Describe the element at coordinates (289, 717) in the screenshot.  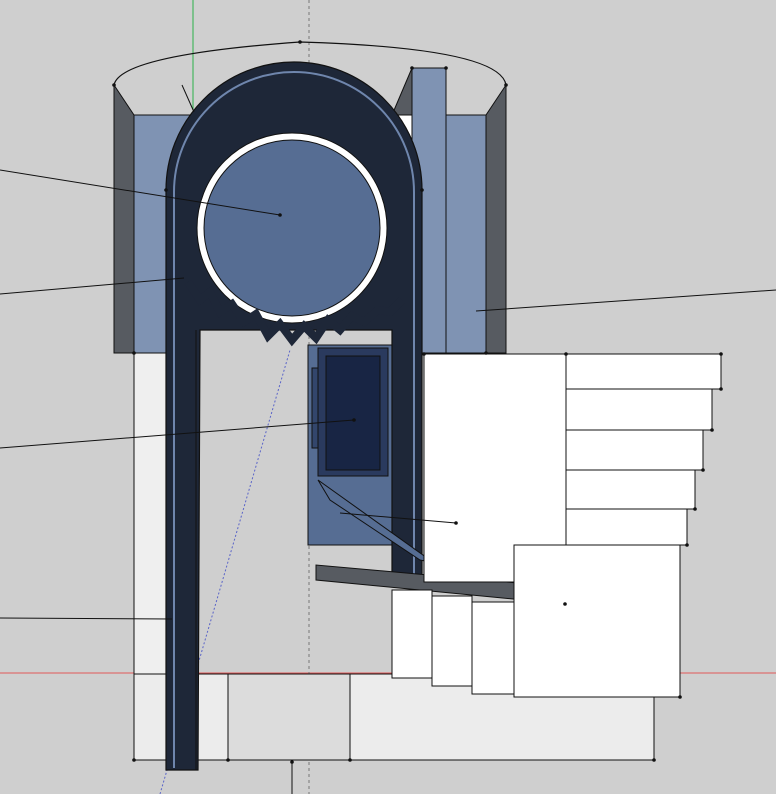
I see `base-slab-middle` at that location.